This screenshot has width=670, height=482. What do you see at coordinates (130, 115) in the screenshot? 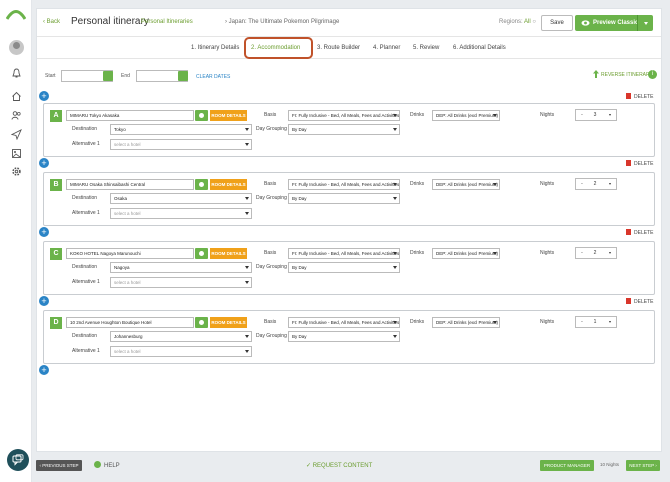
I see `hotel-input: MIMARU Tokyo Akasaka` at bounding box center [130, 115].